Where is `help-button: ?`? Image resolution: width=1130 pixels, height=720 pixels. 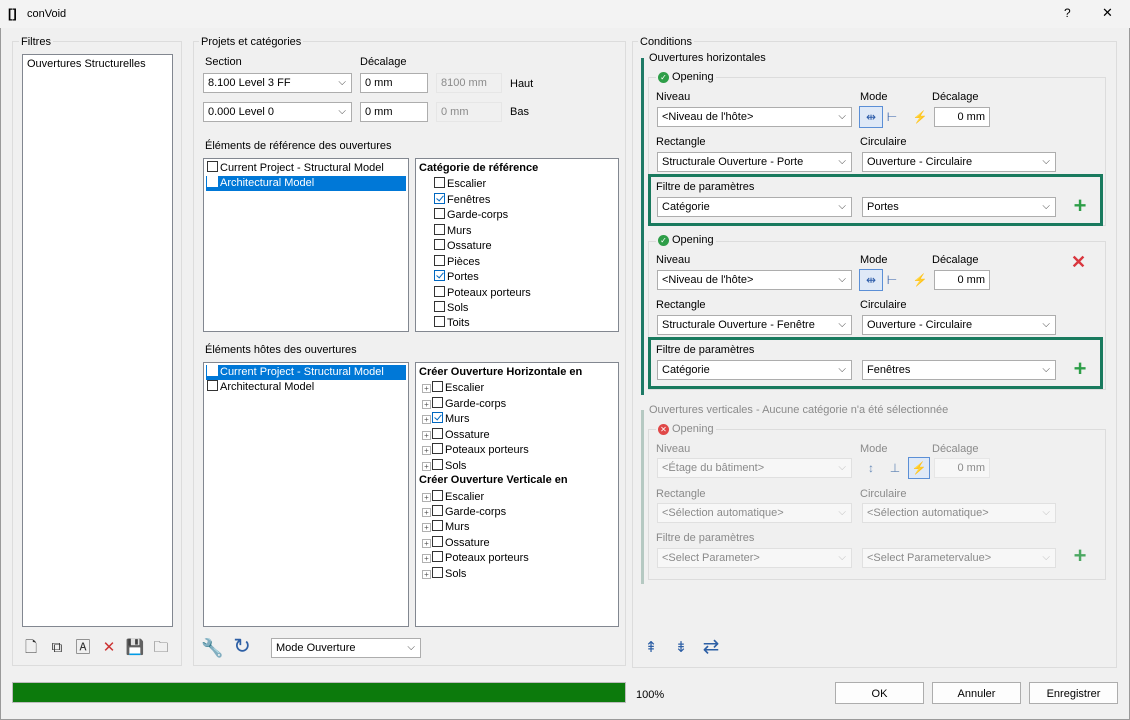 help-button: ? is located at coordinates (1067, 13).